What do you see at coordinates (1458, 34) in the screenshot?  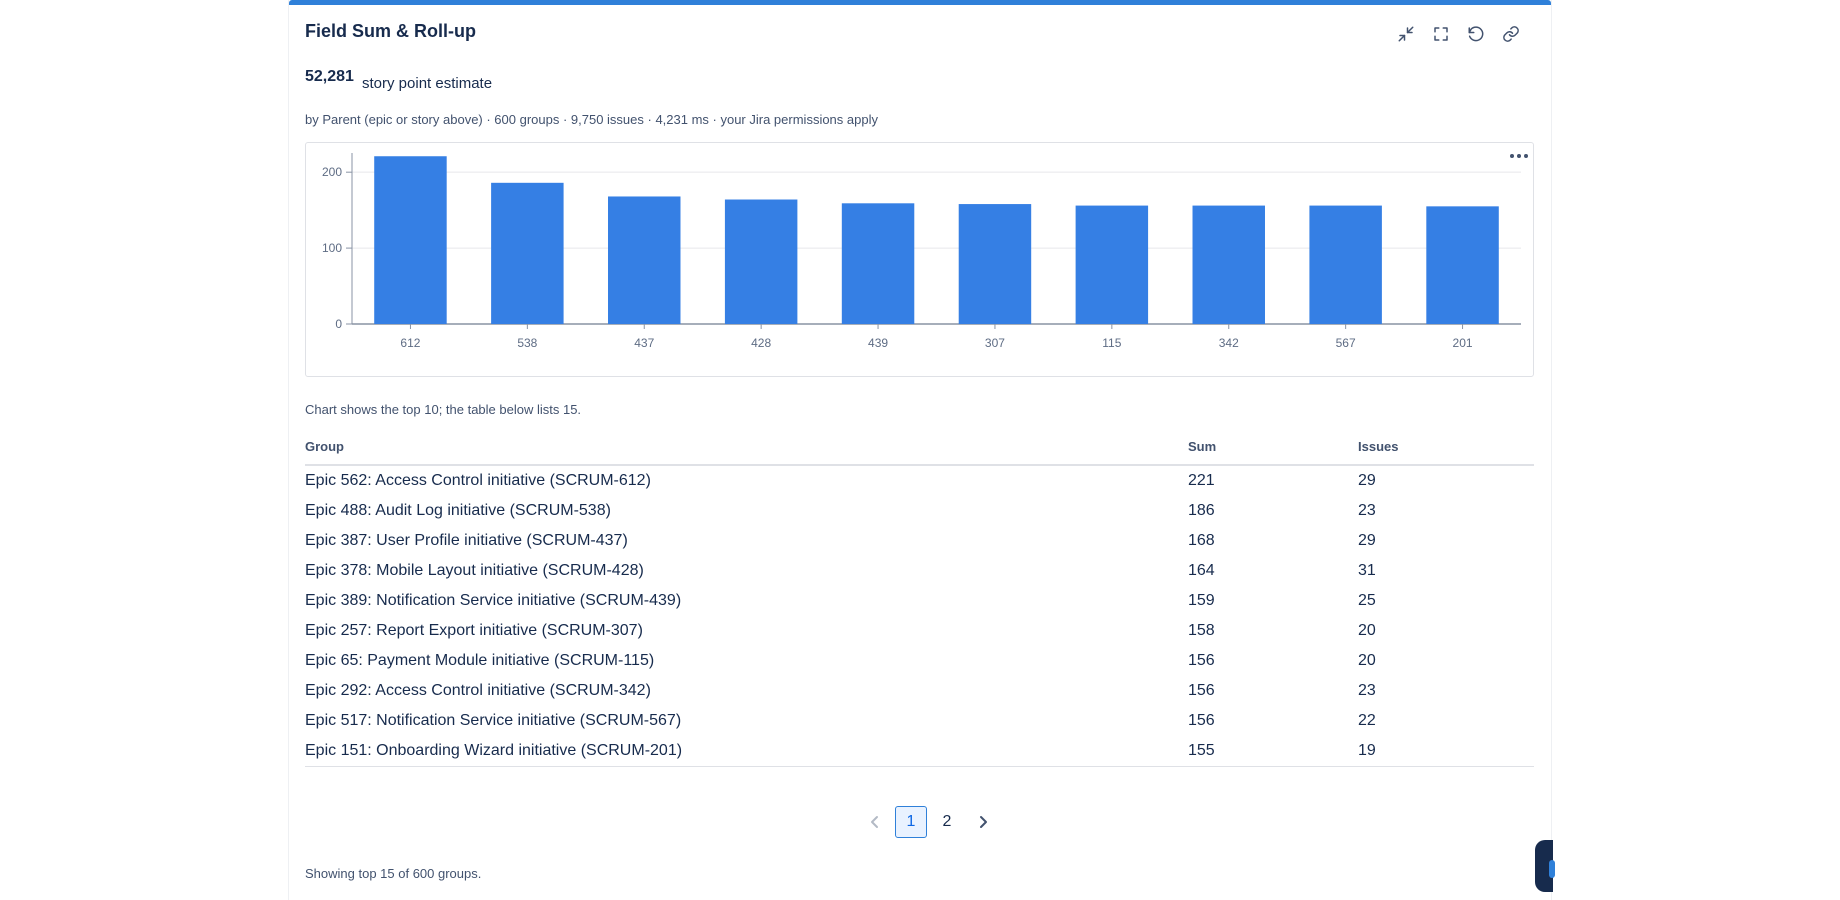 I see `panel-actions` at bounding box center [1458, 34].